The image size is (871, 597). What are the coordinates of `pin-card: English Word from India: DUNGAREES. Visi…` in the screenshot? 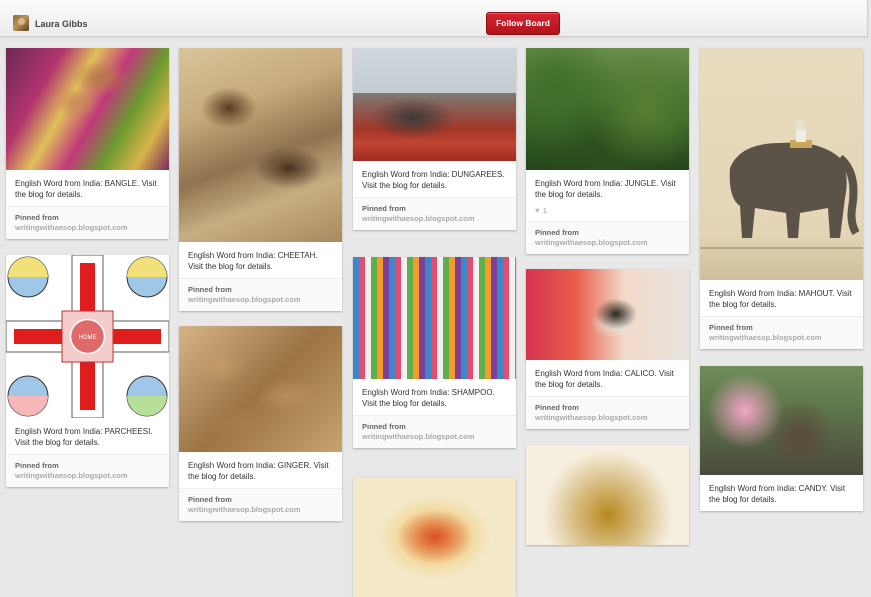 It's located at (434, 139).